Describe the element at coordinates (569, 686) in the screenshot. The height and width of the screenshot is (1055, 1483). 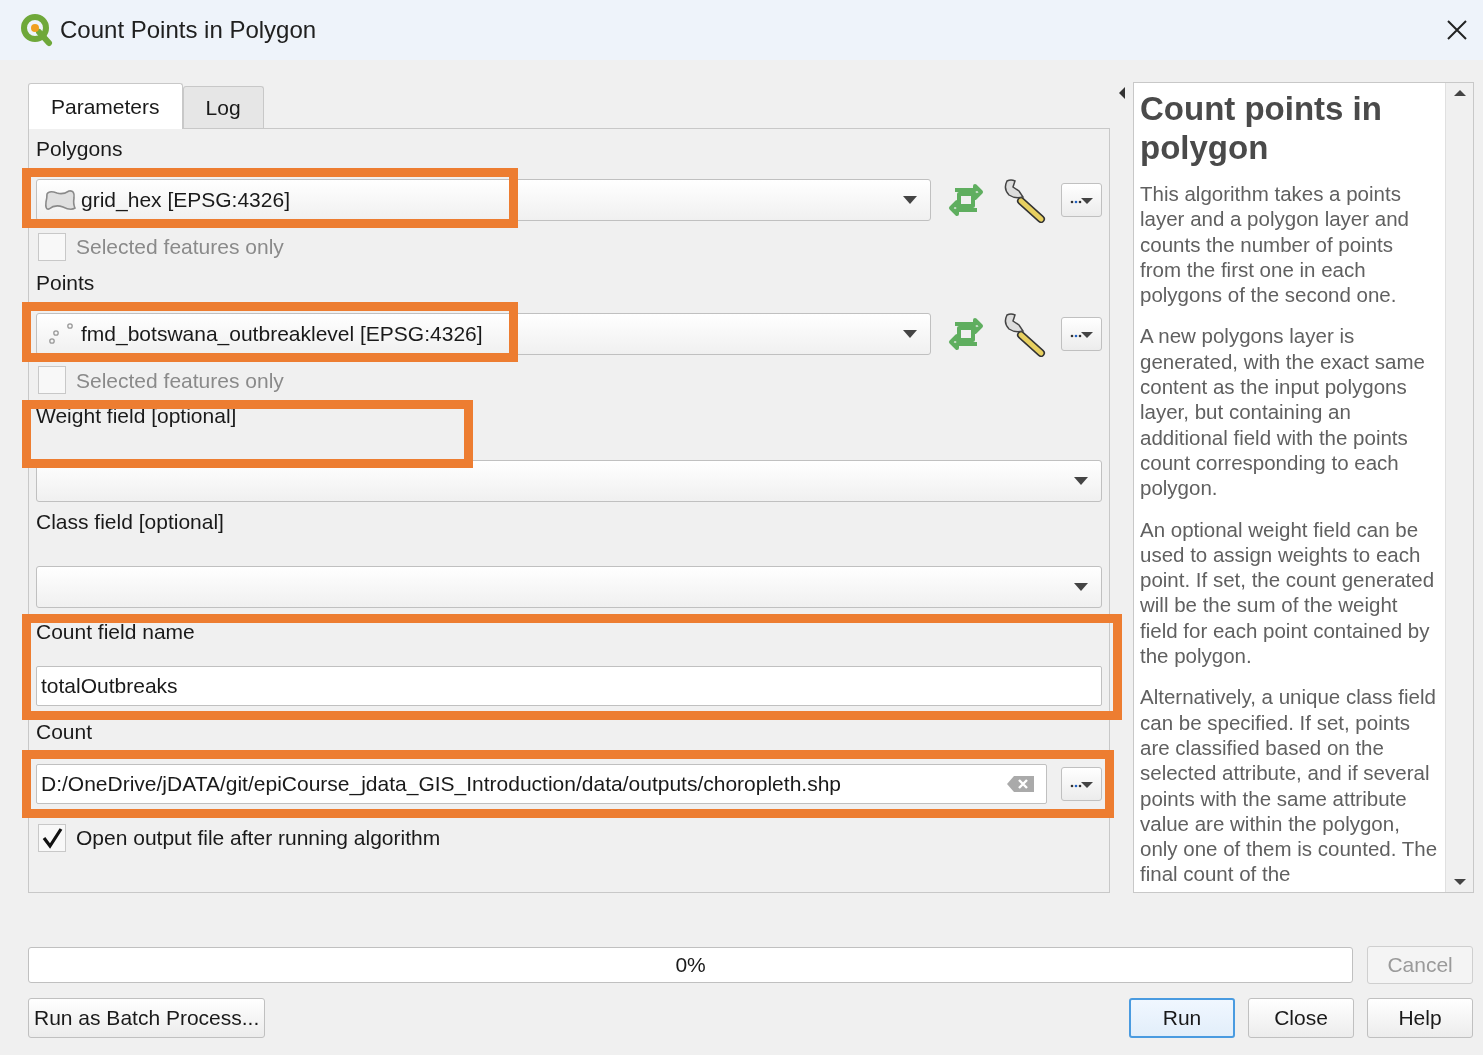
I see `text-input-field: totalOutbreaks` at that location.